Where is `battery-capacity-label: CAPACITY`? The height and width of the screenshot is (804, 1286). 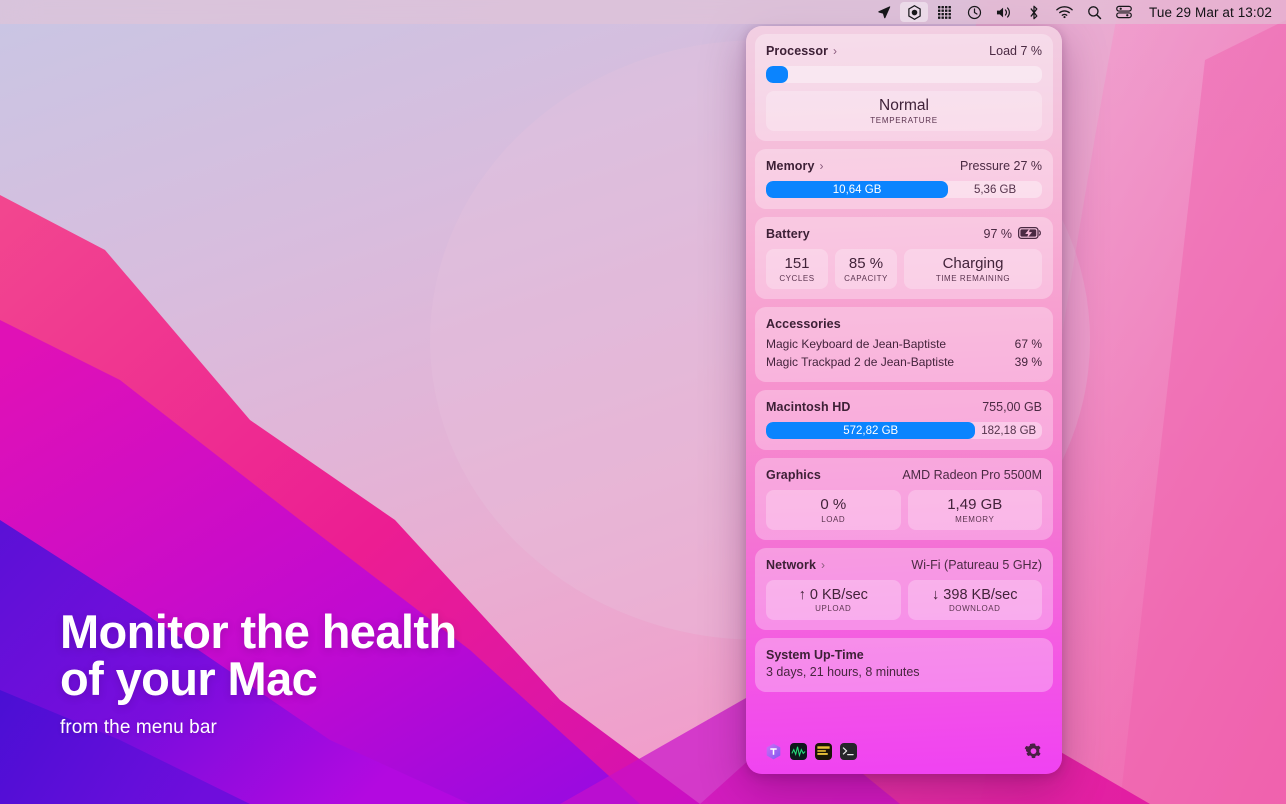
battery-capacity-label: CAPACITY is located at coordinates (866, 278).